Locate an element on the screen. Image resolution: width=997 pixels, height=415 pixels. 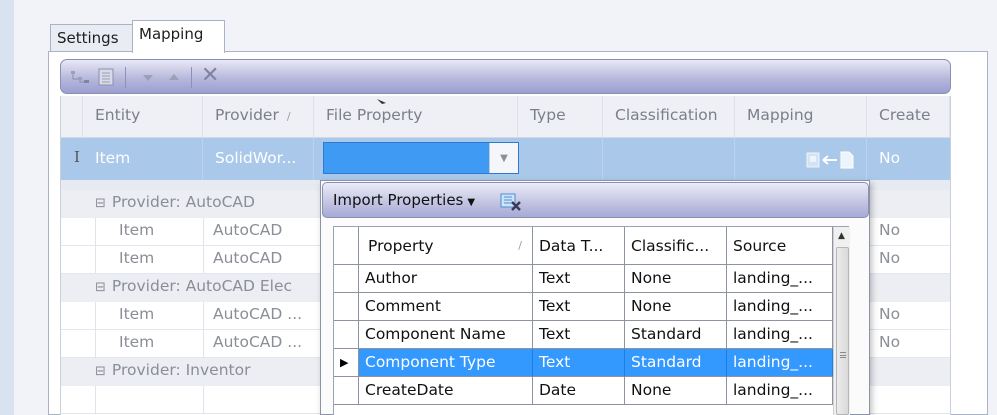
row-selector: ▶ is located at coordinates (346, 363).